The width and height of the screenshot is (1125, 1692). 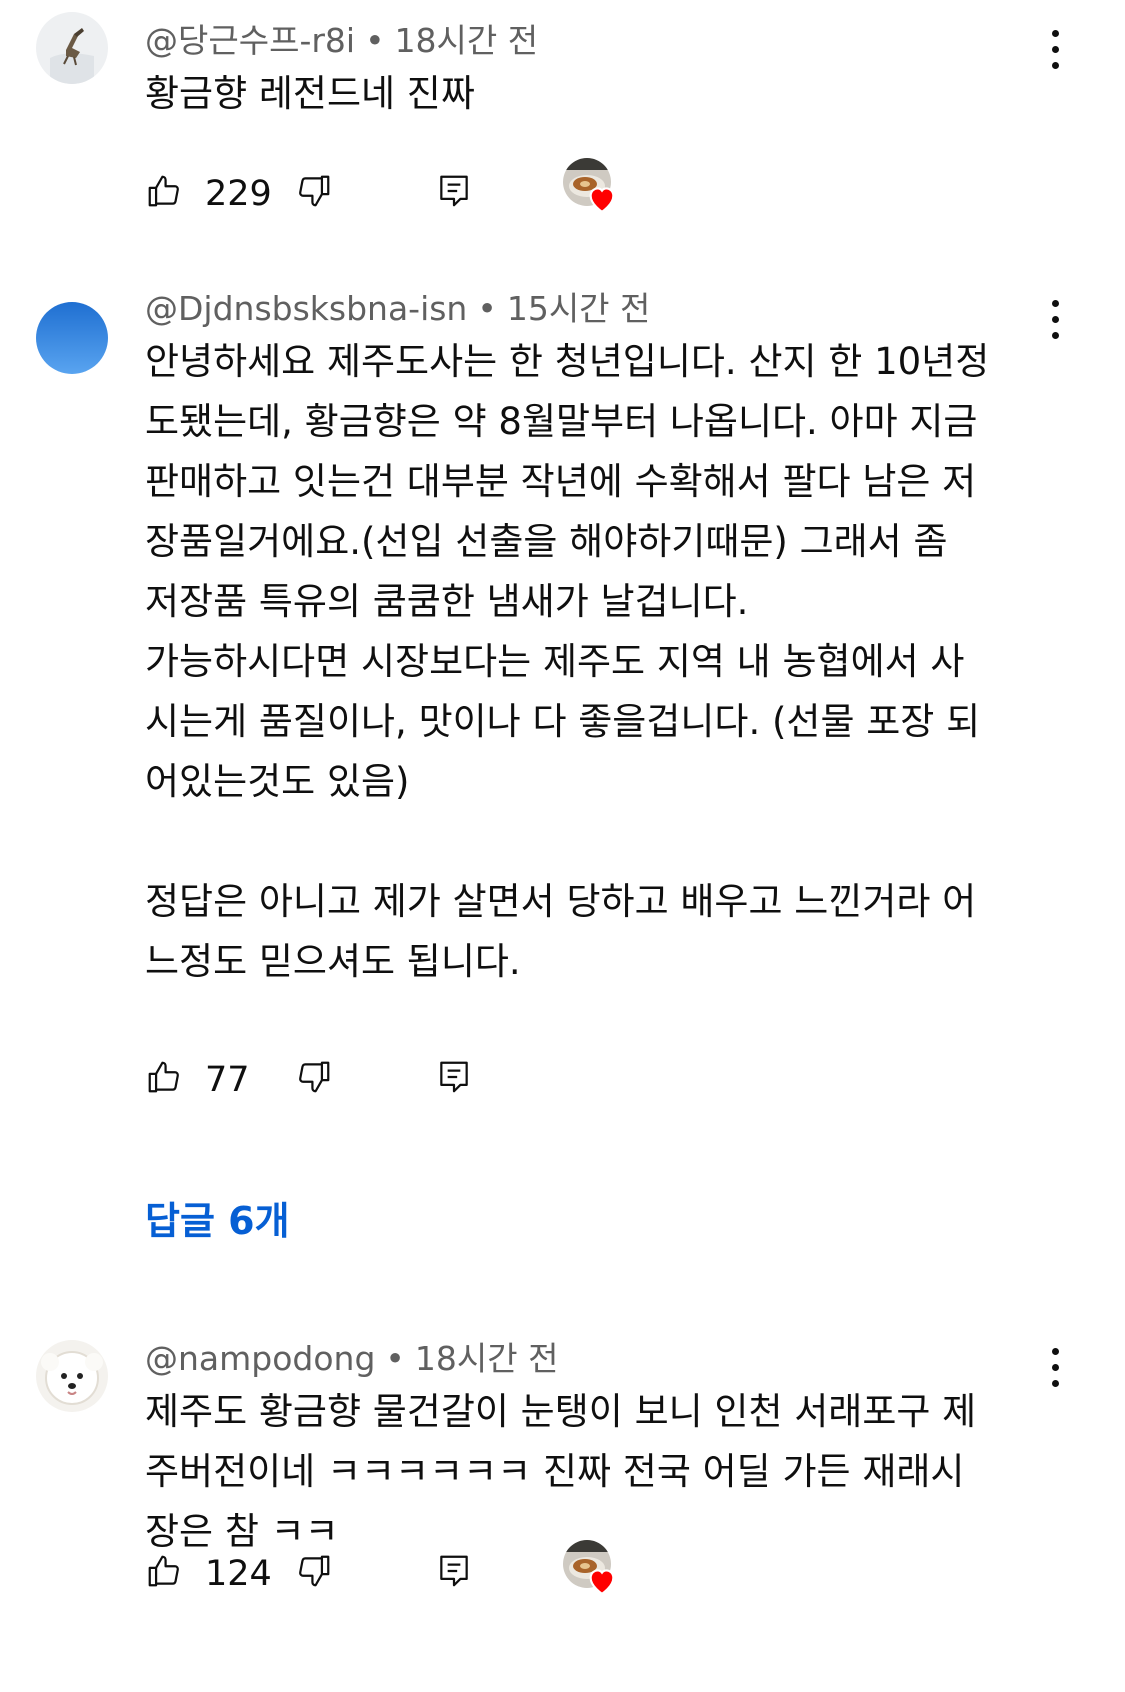 I want to click on comment-actions: 77, so click(x=425, y=1082).